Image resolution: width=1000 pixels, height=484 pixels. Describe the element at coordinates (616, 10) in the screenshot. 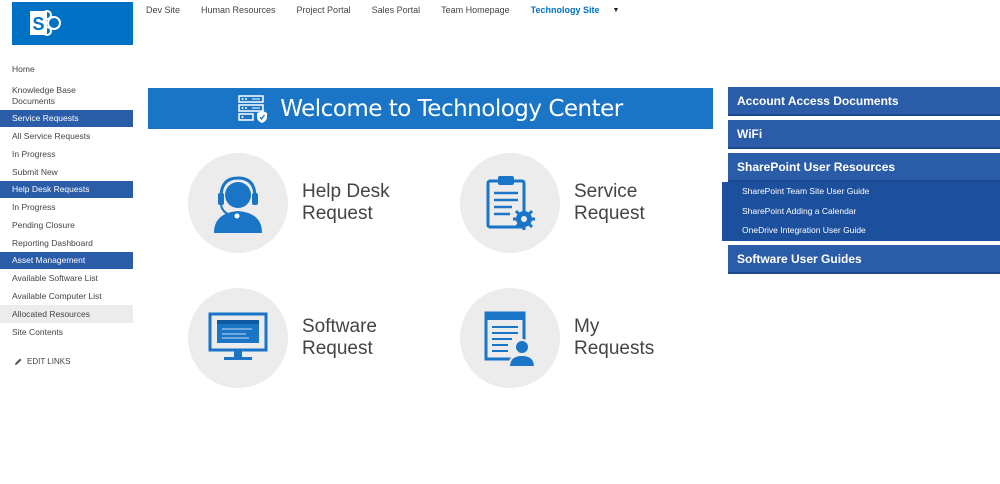

I see `dropdown-caret-icon: ▼` at that location.